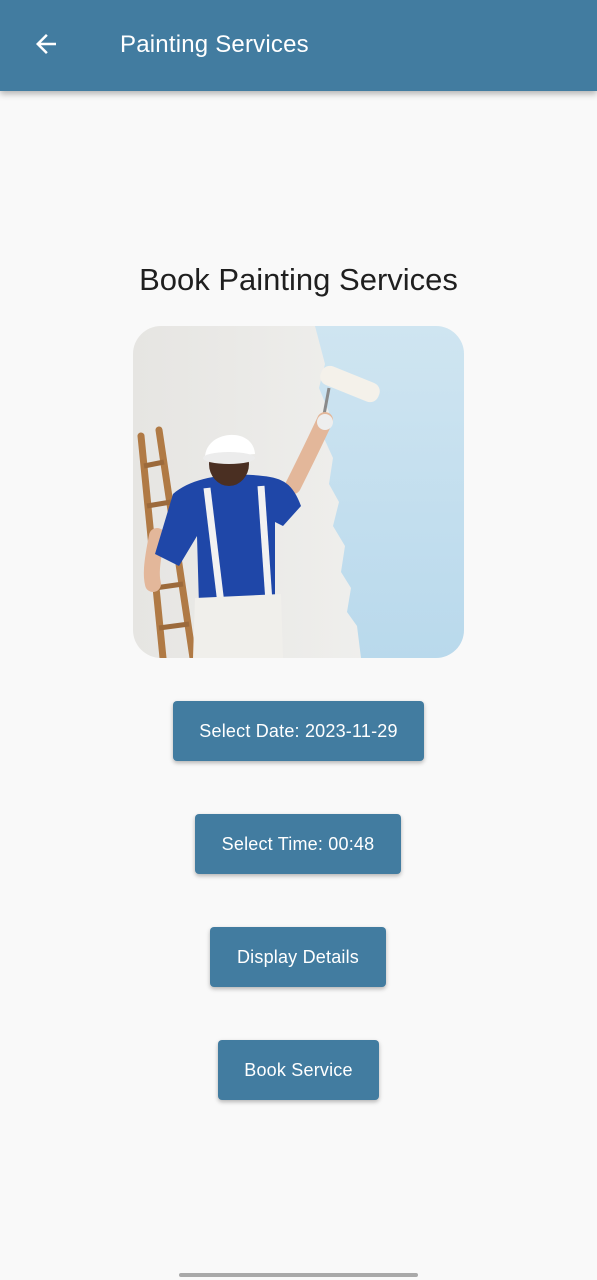 The image size is (597, 1280). I want to click on app-bar: Painting Services, so click(298, 45).